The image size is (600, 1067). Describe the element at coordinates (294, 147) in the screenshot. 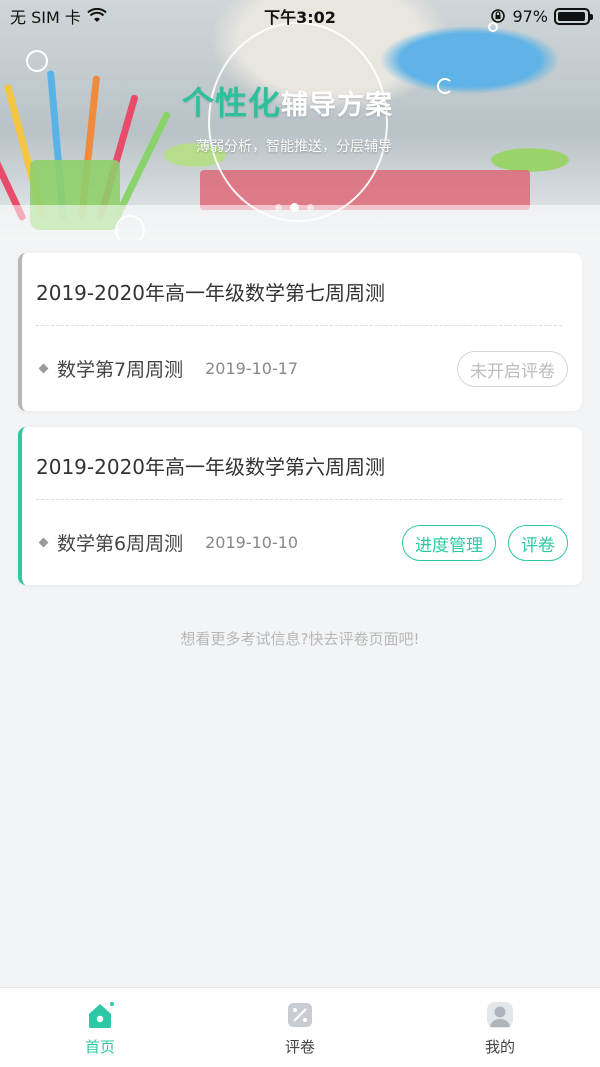

I see `banner-subtitle: 薄弱分析，智能推送，分层辅导` at that location.